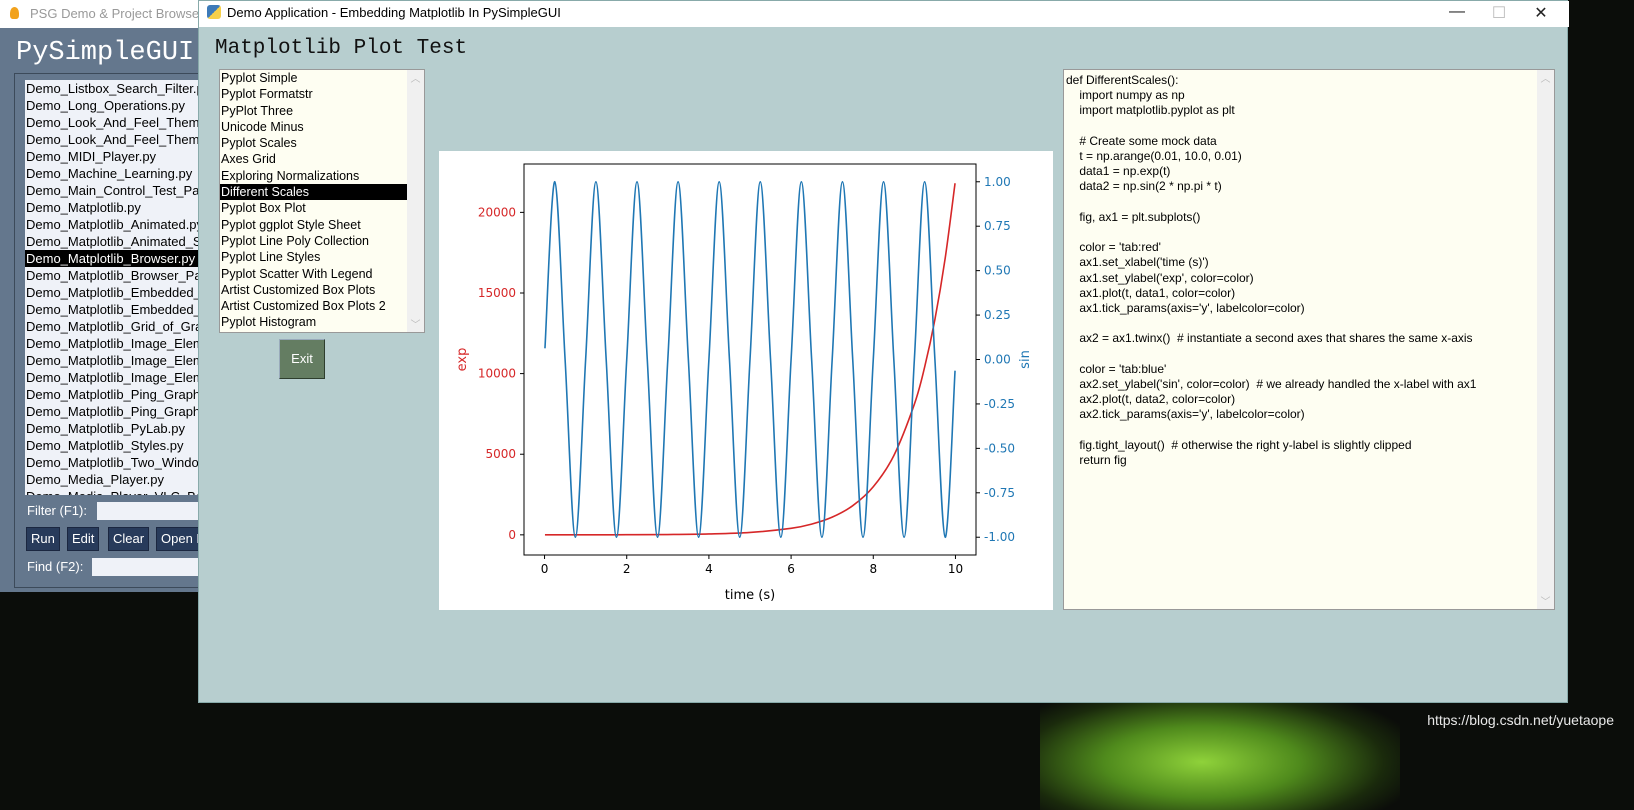  I want to click on y-tick-label: 0, so click(512, 535).